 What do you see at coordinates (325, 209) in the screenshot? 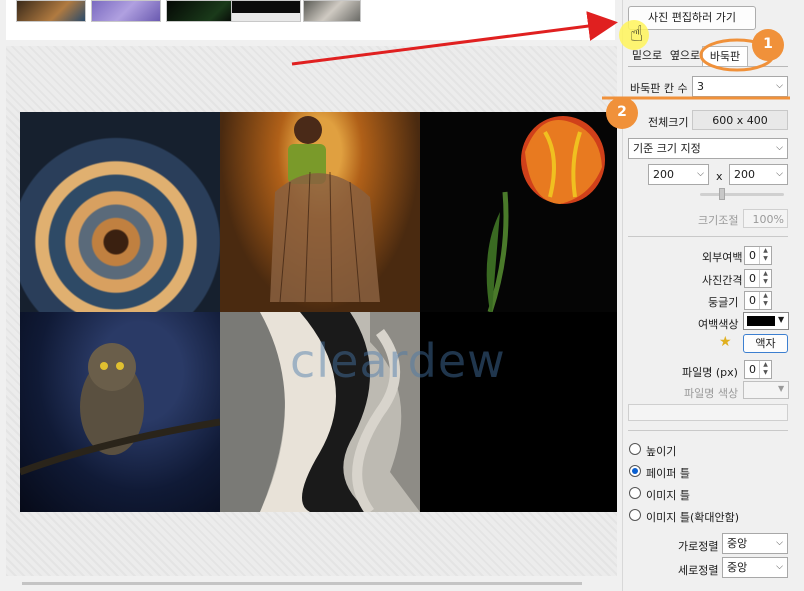
I see `boy-basket-art` at bounding box center [325, 209].